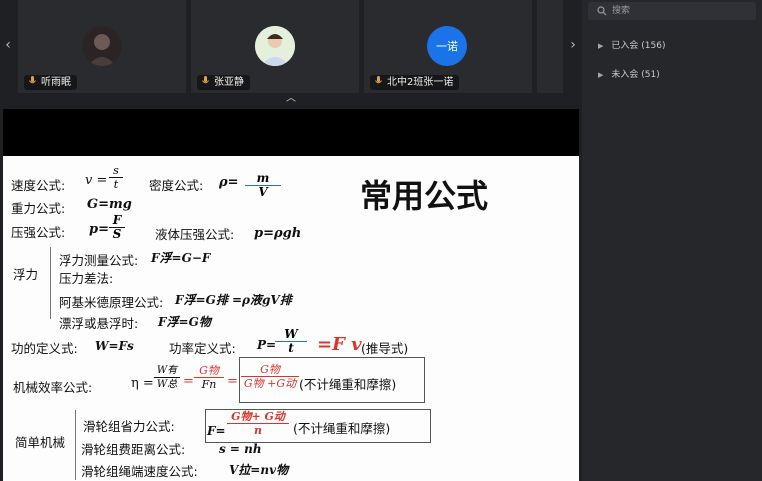 This screenshot has height=481, width=762. What do you see at coordinates (263, 185) in the screenshot?
I see `density-fraction: mV` at bounding box center [263, 185].